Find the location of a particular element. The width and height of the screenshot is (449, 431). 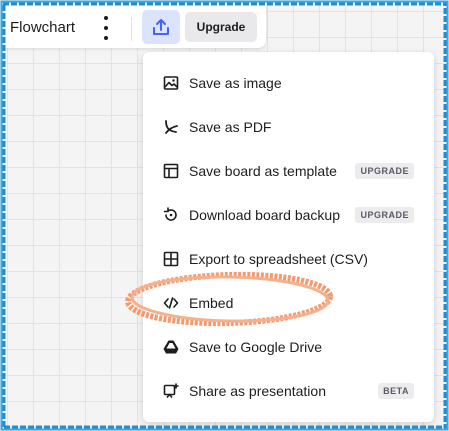

menu-item-save-to-google-drive: Save to Google Drive is located at coordinates (288, 347).